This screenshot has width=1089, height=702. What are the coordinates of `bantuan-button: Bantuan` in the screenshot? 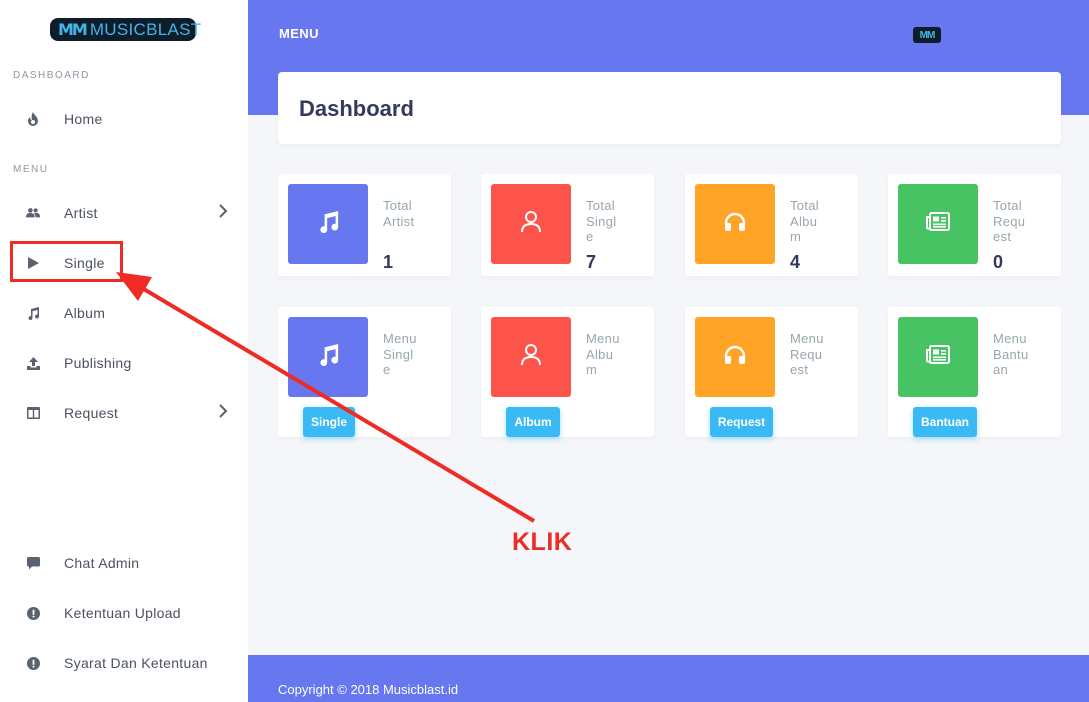 It's located at (945, 422).